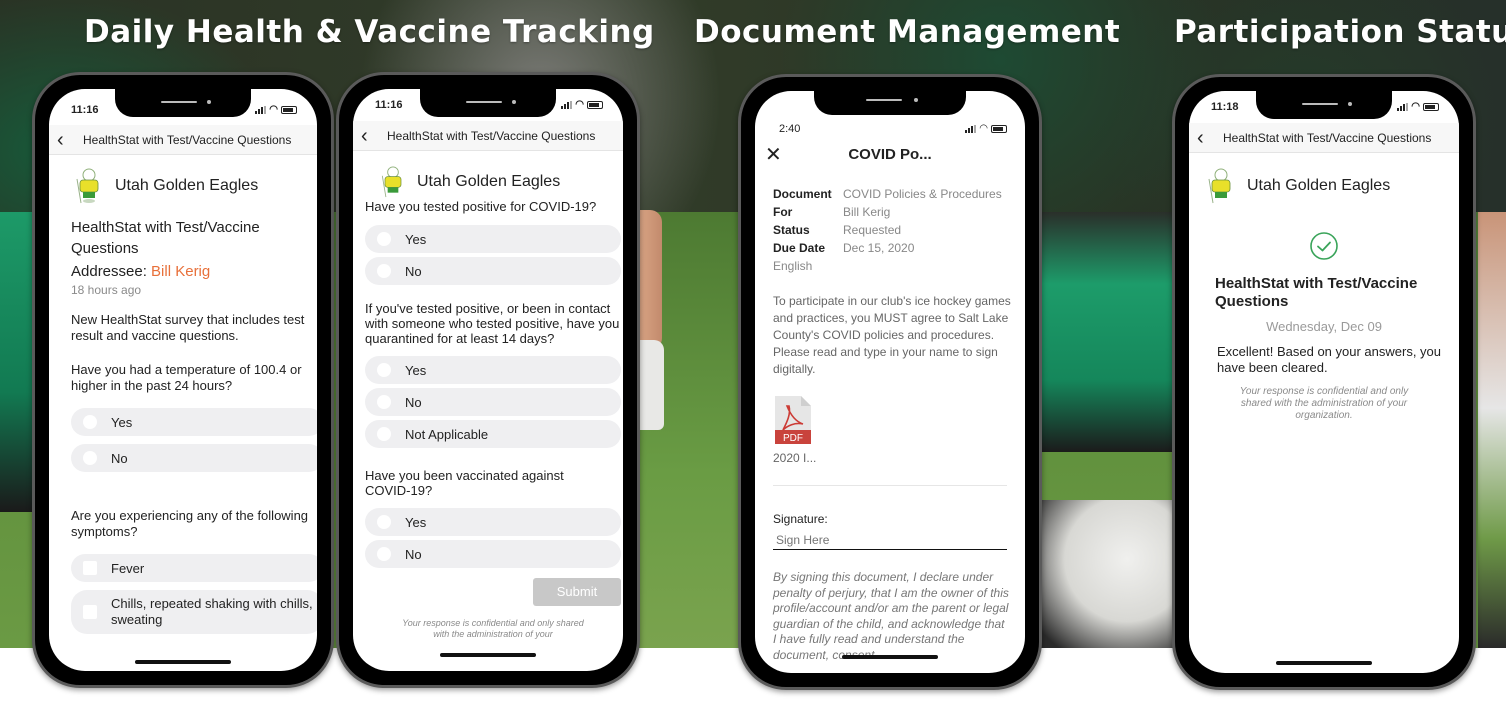 Image resolution: width=1506 pixels, height=710 pixels. I want to click on submit-button: Submit, so click(577, 592).